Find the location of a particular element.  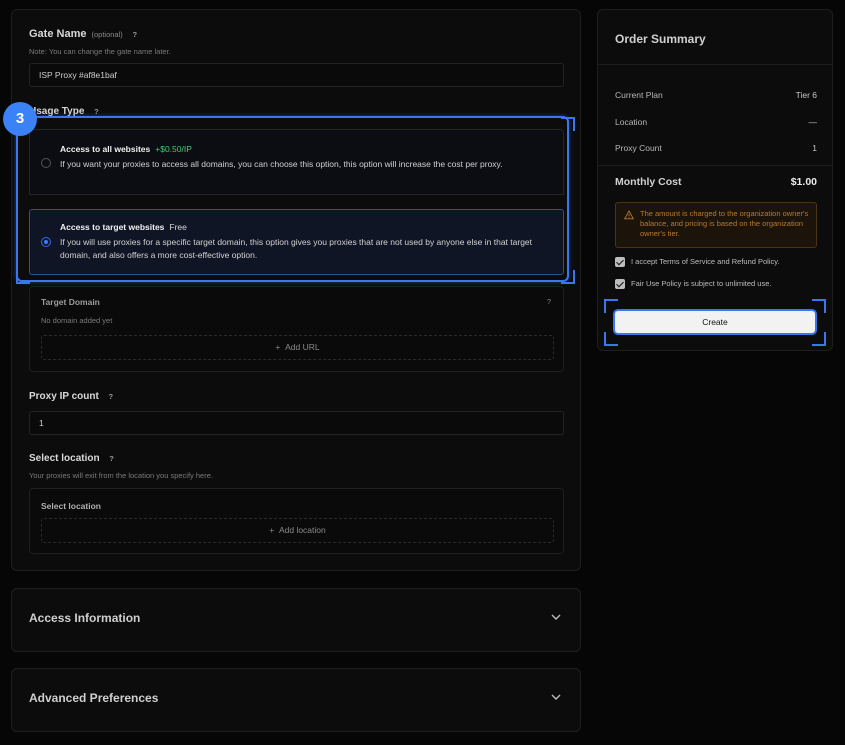

step-badge: 3 is located at coordinates (20, 119).